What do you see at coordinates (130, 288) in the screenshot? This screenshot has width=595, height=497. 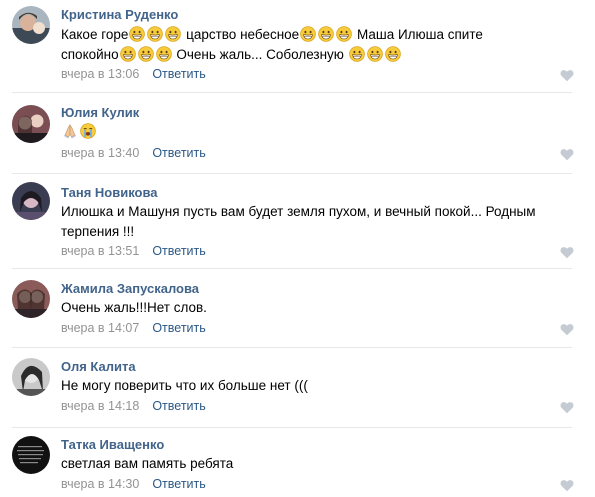 I see `comment-author: Жамила Запускалова` at bounding box center [130, 288].